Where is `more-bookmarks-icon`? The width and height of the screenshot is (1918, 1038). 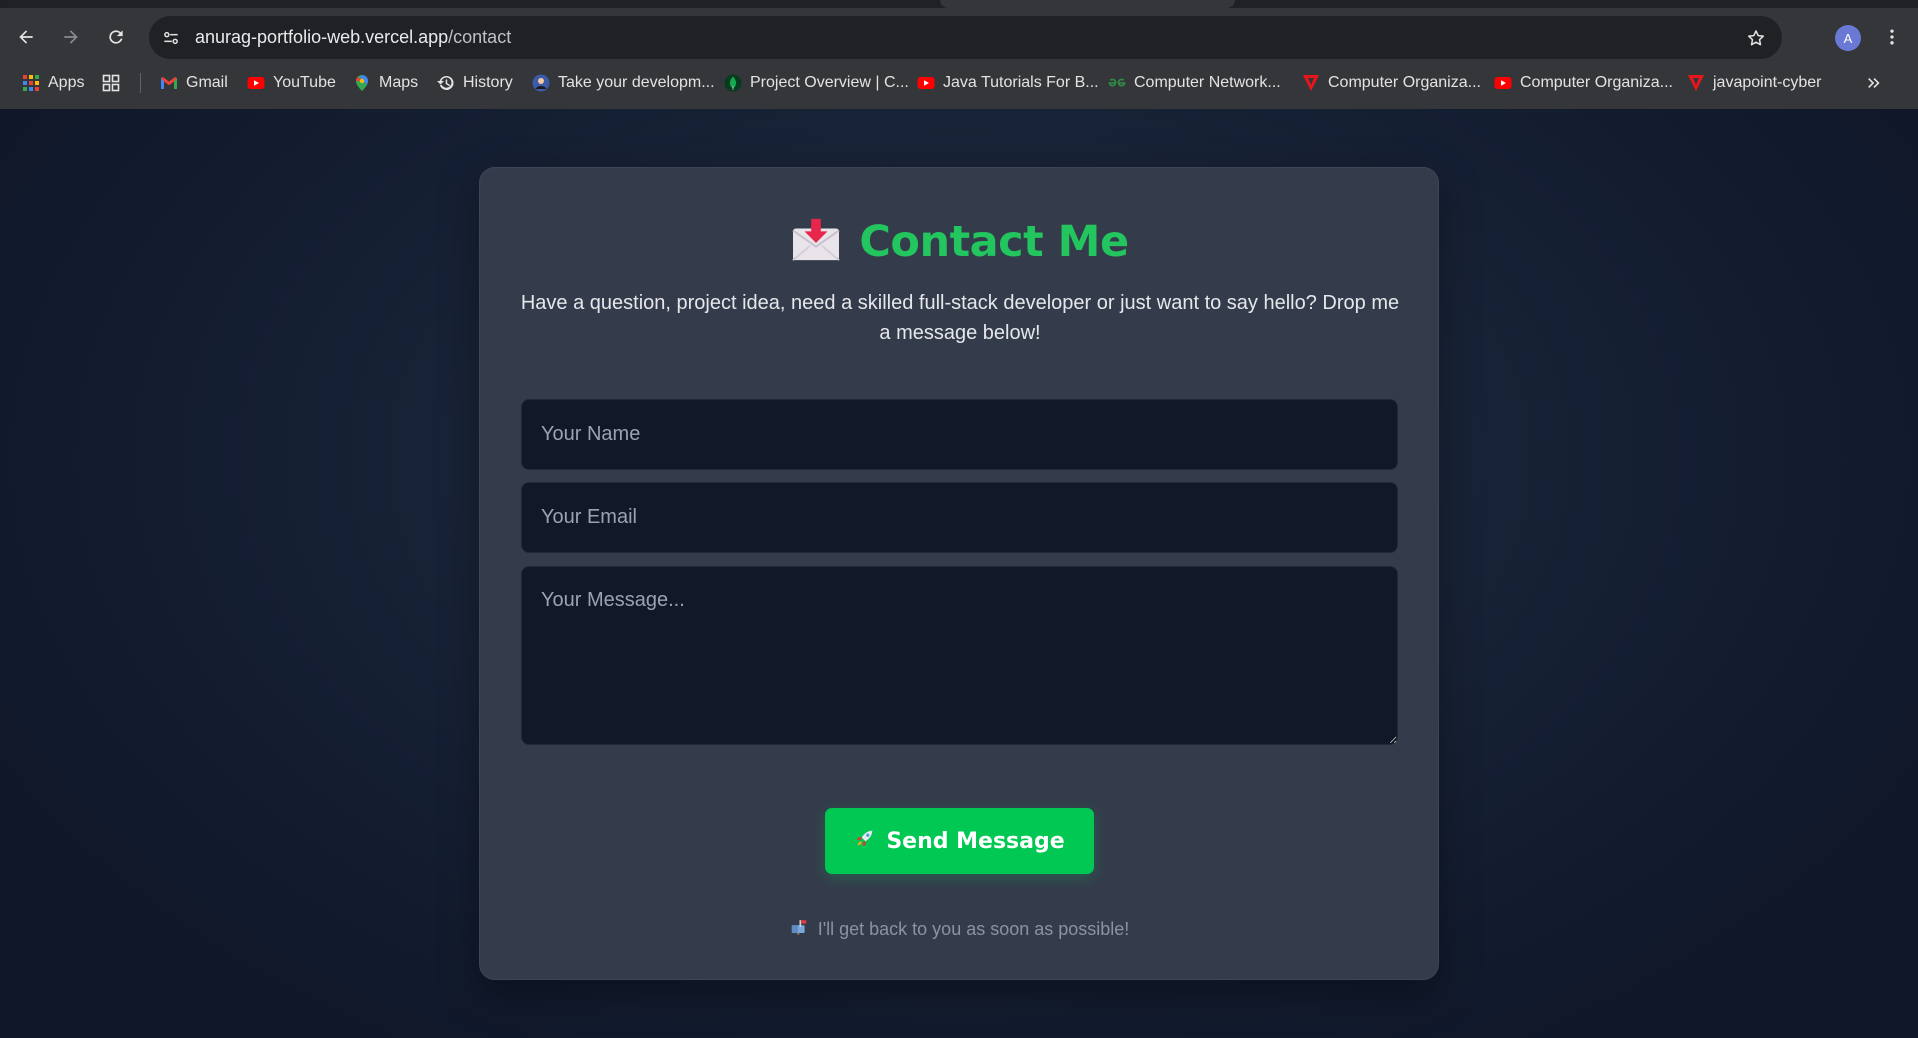 more-bookmarks-icon is located at coordinates (1874, 83).